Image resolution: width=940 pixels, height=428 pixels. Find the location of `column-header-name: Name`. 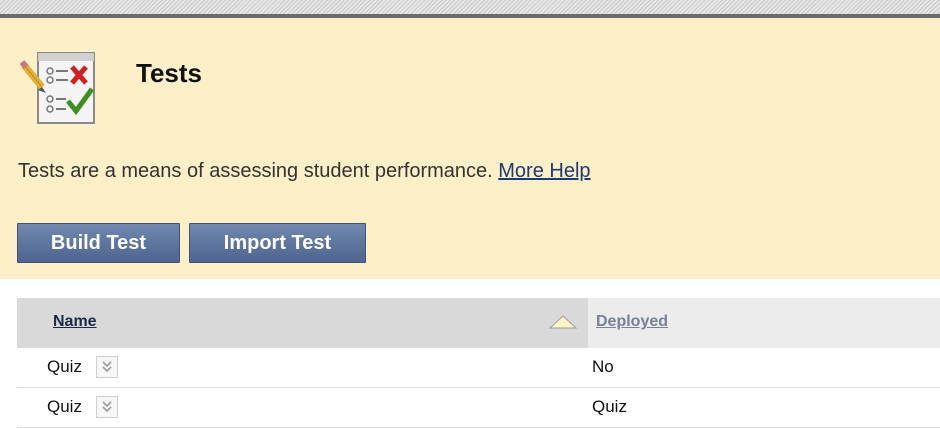

column-header-name: Name is located at coordinates (302, 323).